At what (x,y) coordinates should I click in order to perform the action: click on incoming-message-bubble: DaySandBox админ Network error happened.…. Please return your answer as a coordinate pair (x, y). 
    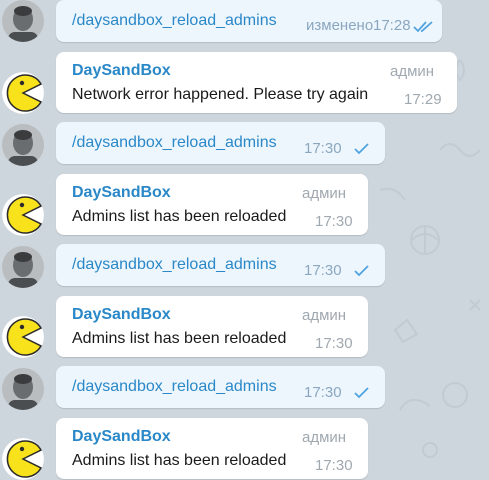
    Looking at the image, I should click on (256, 82).